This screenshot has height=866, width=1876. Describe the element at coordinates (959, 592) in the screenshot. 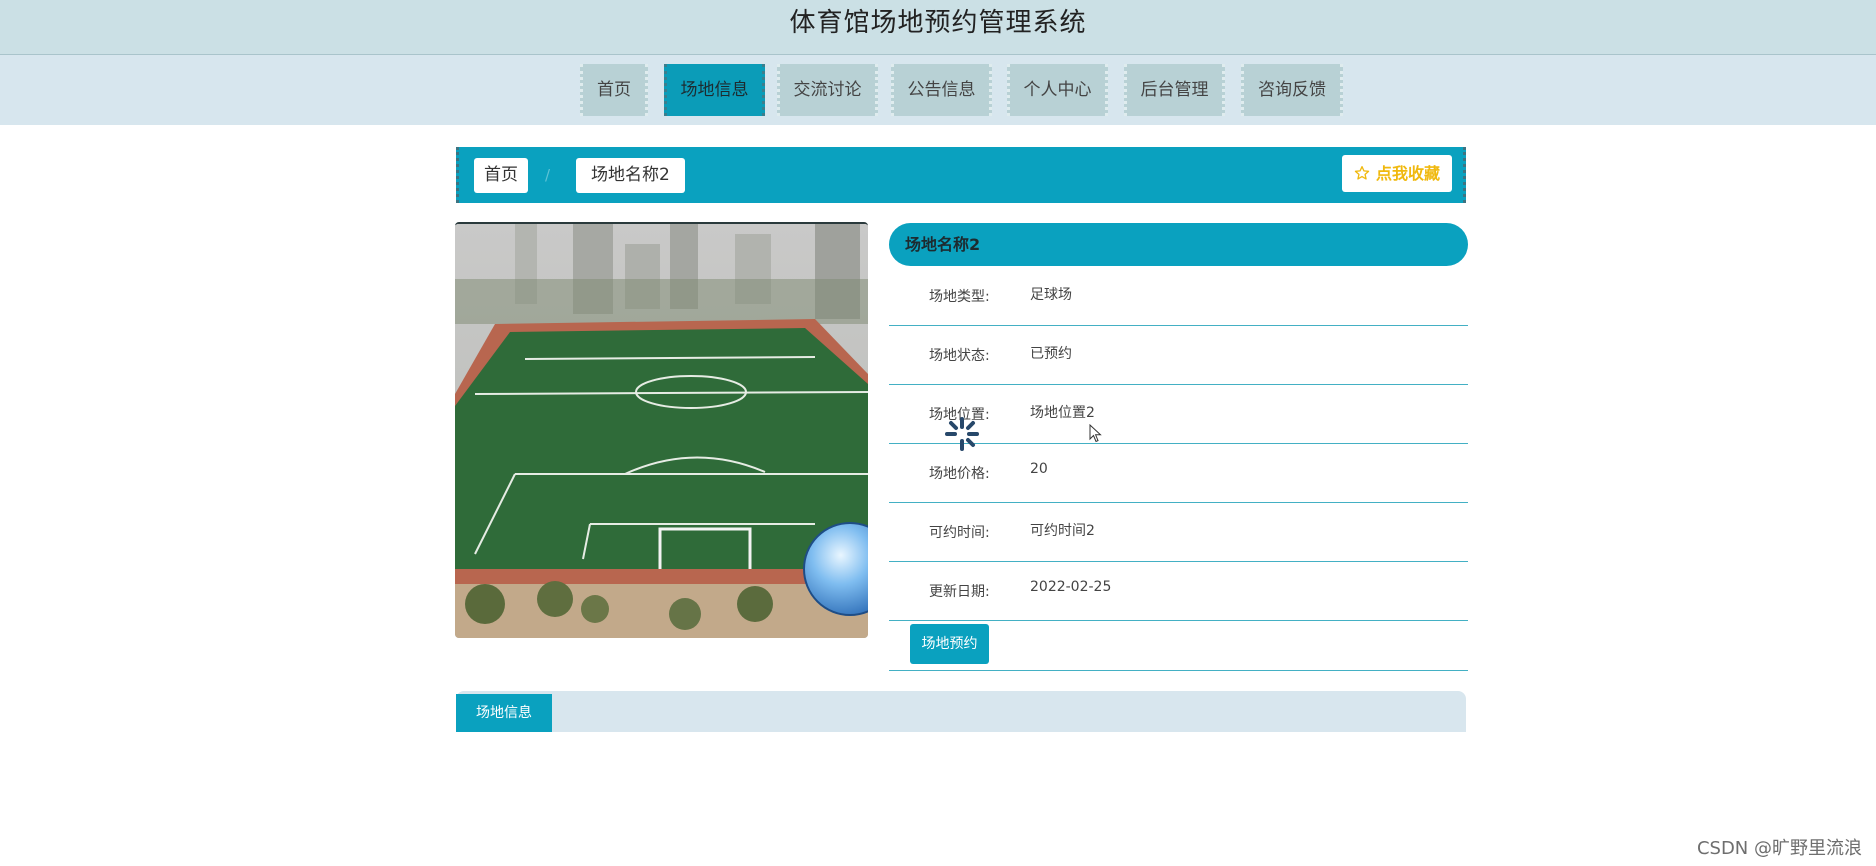

I see `field-label: 更新日期:` at that location.